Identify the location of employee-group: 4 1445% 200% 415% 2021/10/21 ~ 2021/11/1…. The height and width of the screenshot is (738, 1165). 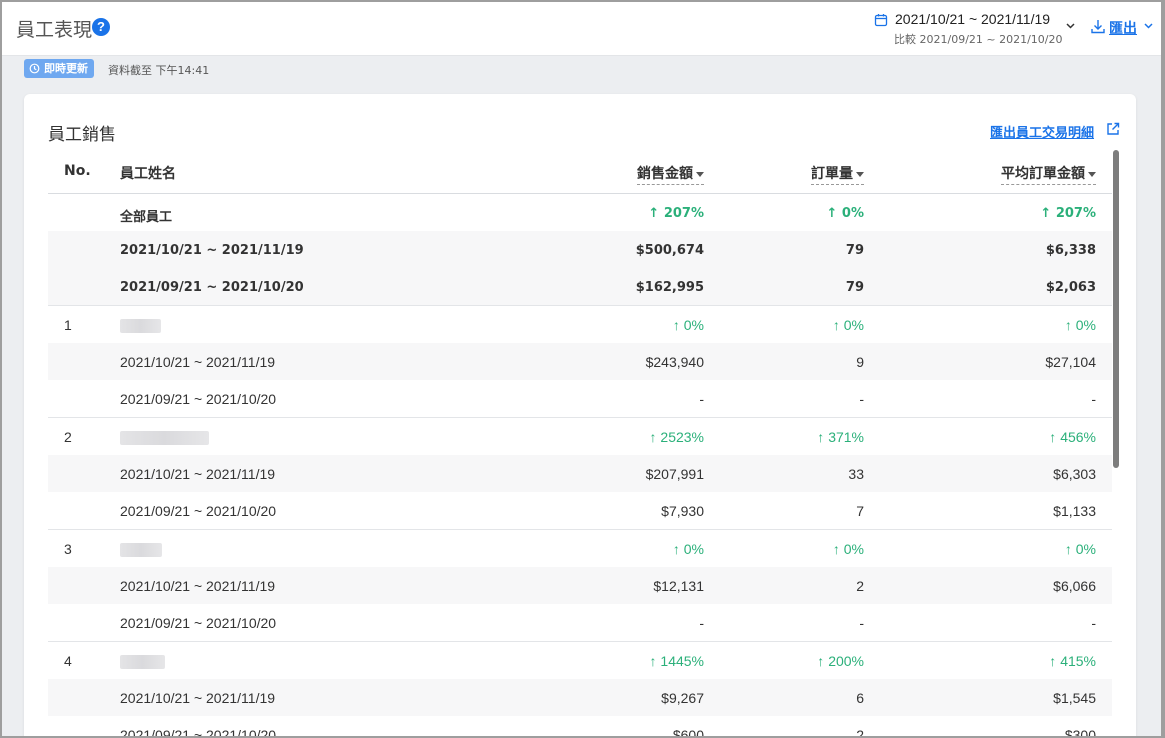
(580, 689).